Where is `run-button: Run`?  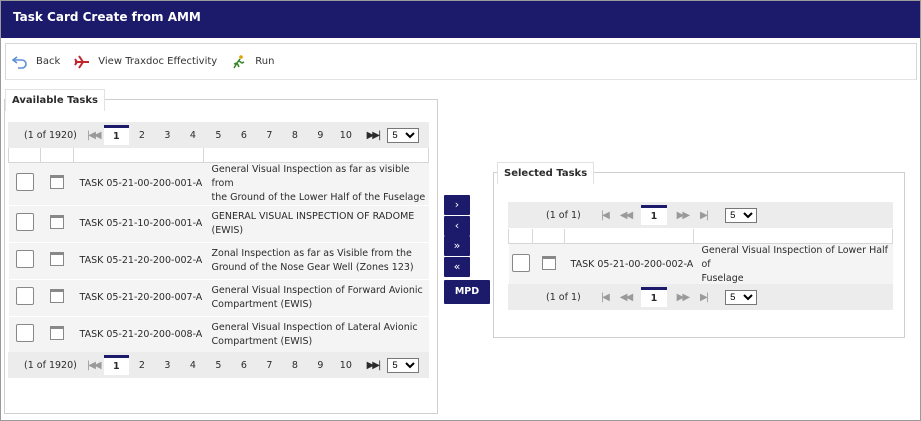 run-button: Run is located at coordinates (253, 61).